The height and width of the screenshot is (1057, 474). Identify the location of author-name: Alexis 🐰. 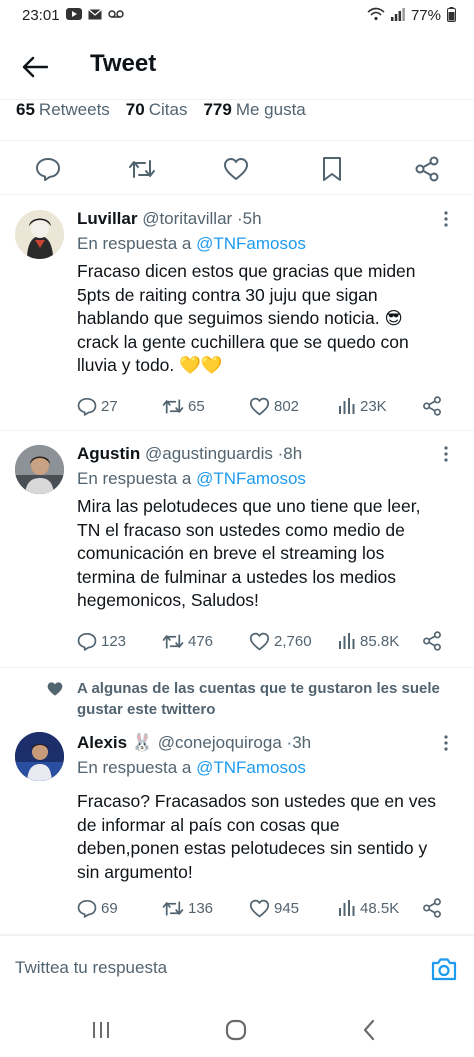
(115, 742).